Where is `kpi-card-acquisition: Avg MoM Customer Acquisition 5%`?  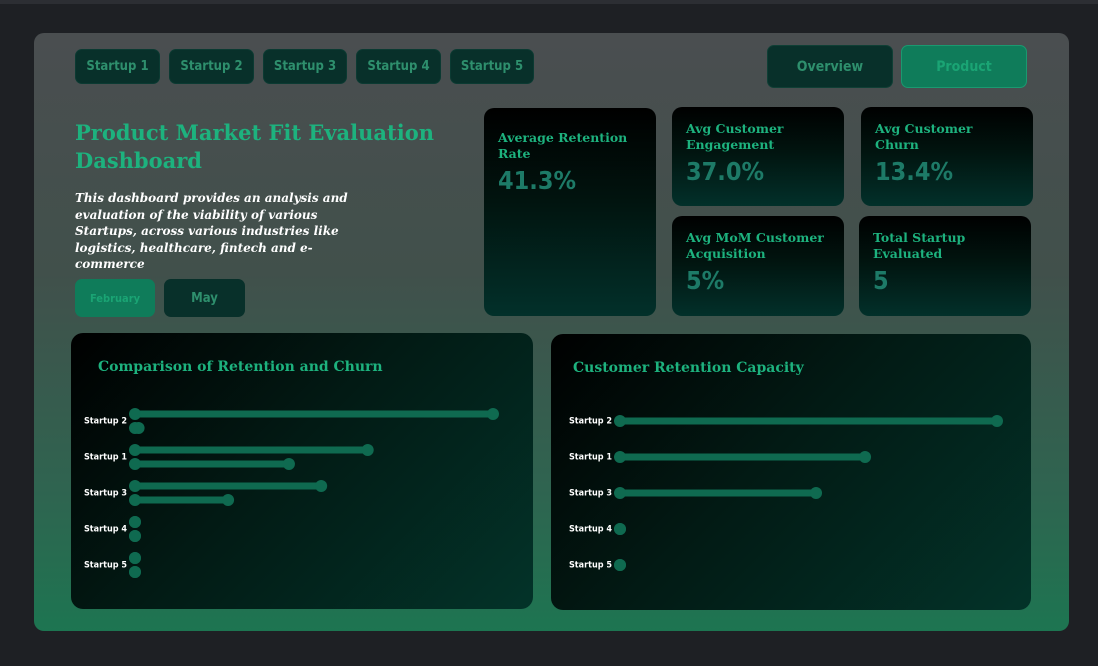
kpi-card-acquisition: Avg MoM Customer Acquisition 5% is located at coordinates (758, 266).